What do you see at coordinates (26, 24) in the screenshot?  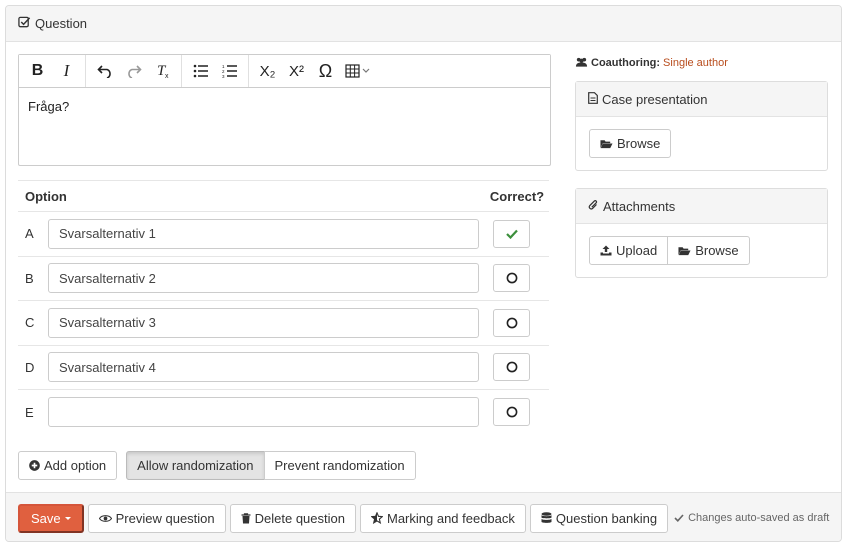 I see `checkbox-icon` at bounding box center [26, 24].